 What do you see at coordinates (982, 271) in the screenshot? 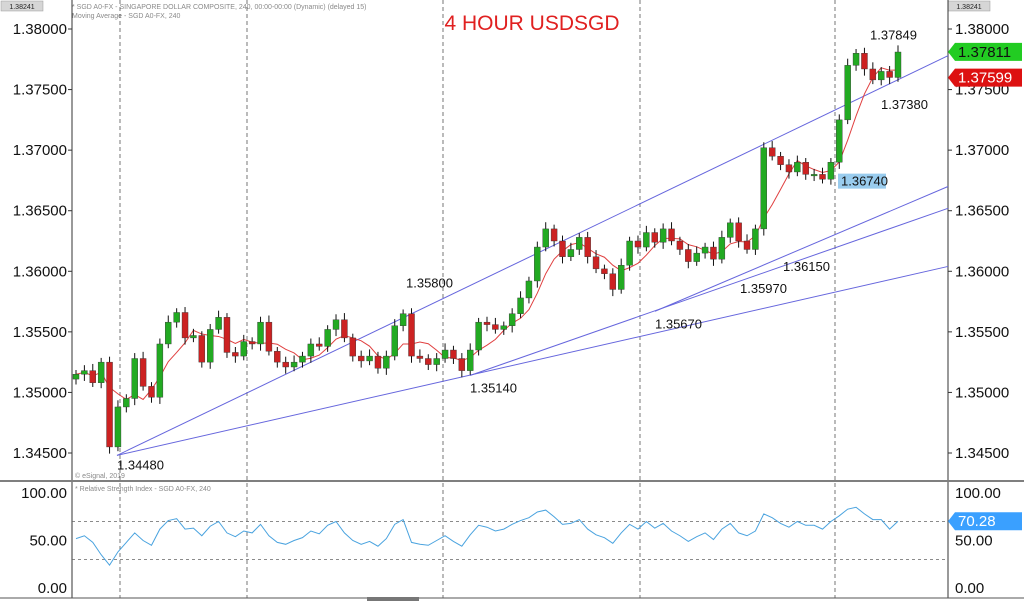
I see `y-tick-right-4: 1.36000` at bounding box center [982, 271].